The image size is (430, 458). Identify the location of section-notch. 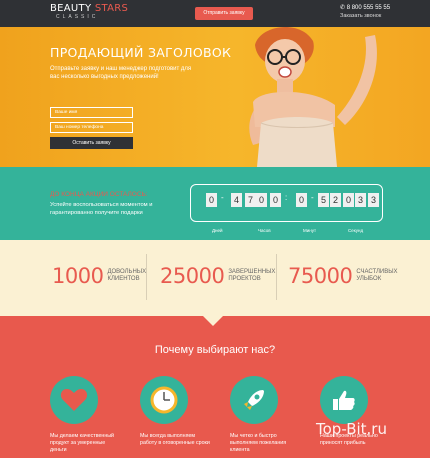
(213, 321).